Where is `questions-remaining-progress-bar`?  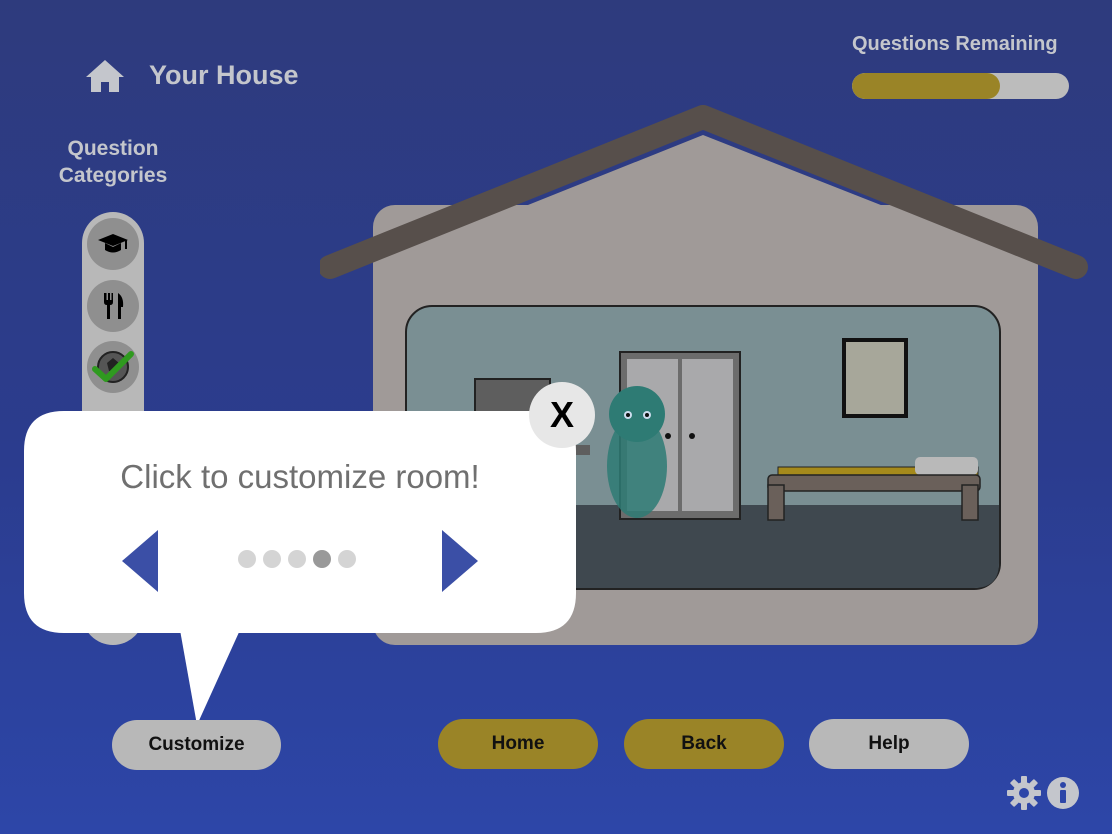 questions-remaining-progress-bar is located at coordinates (960, 86).